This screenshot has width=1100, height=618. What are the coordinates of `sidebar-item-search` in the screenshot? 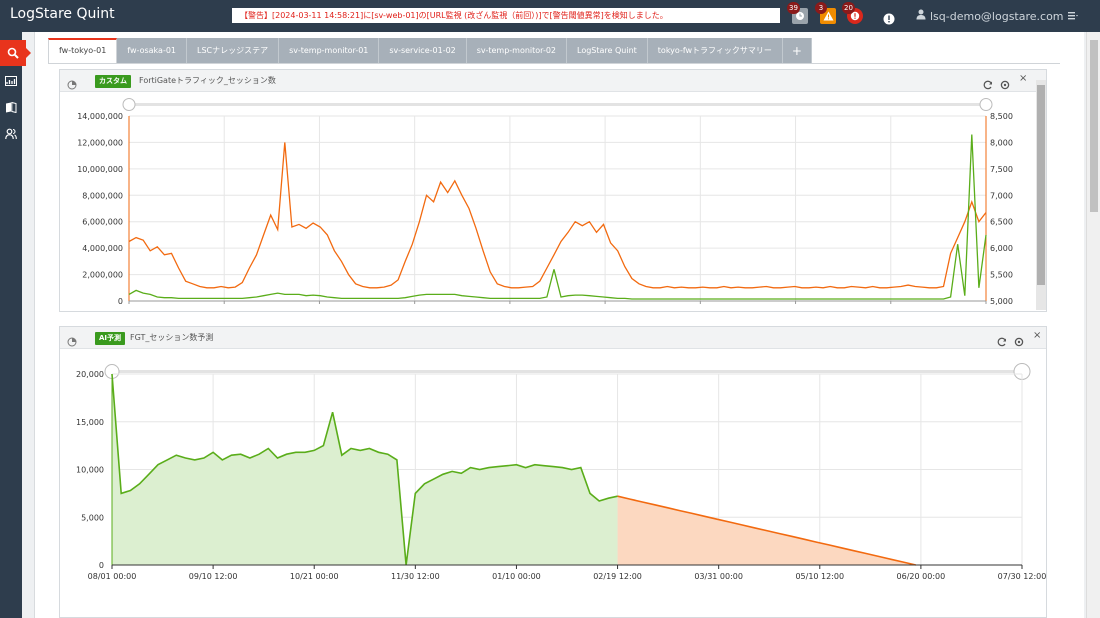 It's located at (15, 53).